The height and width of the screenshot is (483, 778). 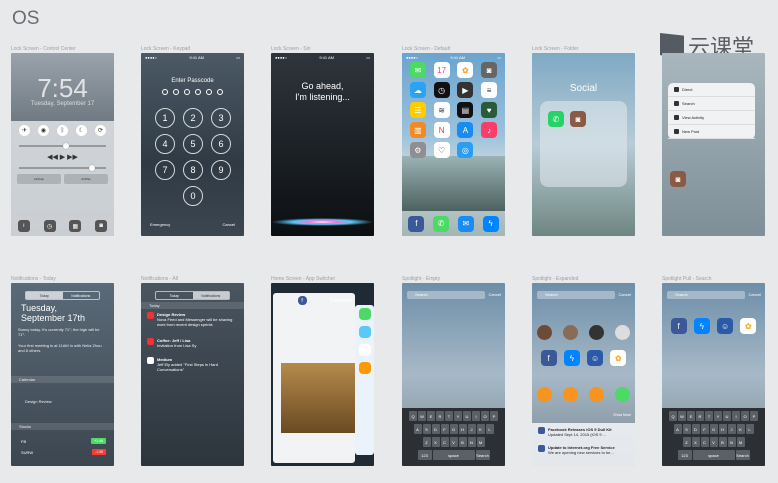 I want to click on key-z: Z, so click(x=426, y=442).